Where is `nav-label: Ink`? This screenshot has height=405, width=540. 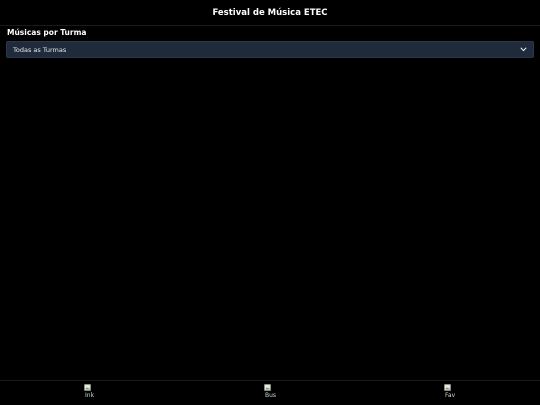
nav-label: Ink is located at coordinates (90, 395).